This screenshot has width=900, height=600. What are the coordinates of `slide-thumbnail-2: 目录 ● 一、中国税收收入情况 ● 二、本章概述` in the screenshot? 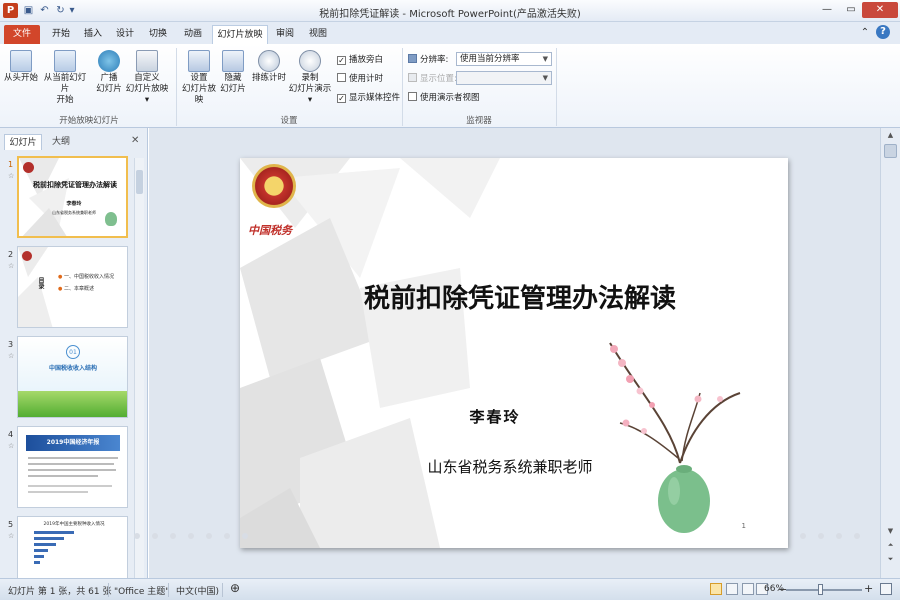 It's located at (72, 287).